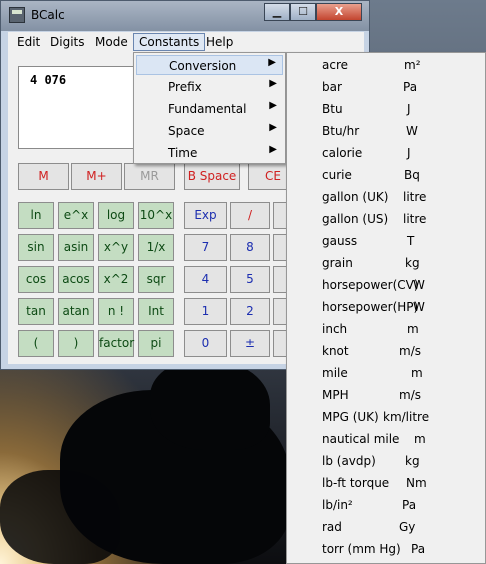 This screenshot has width=486, height=564. Describe the element at coordinates (386, 153) in the screenshot. I see `submenu-item-calorie: calorie J` at that location.